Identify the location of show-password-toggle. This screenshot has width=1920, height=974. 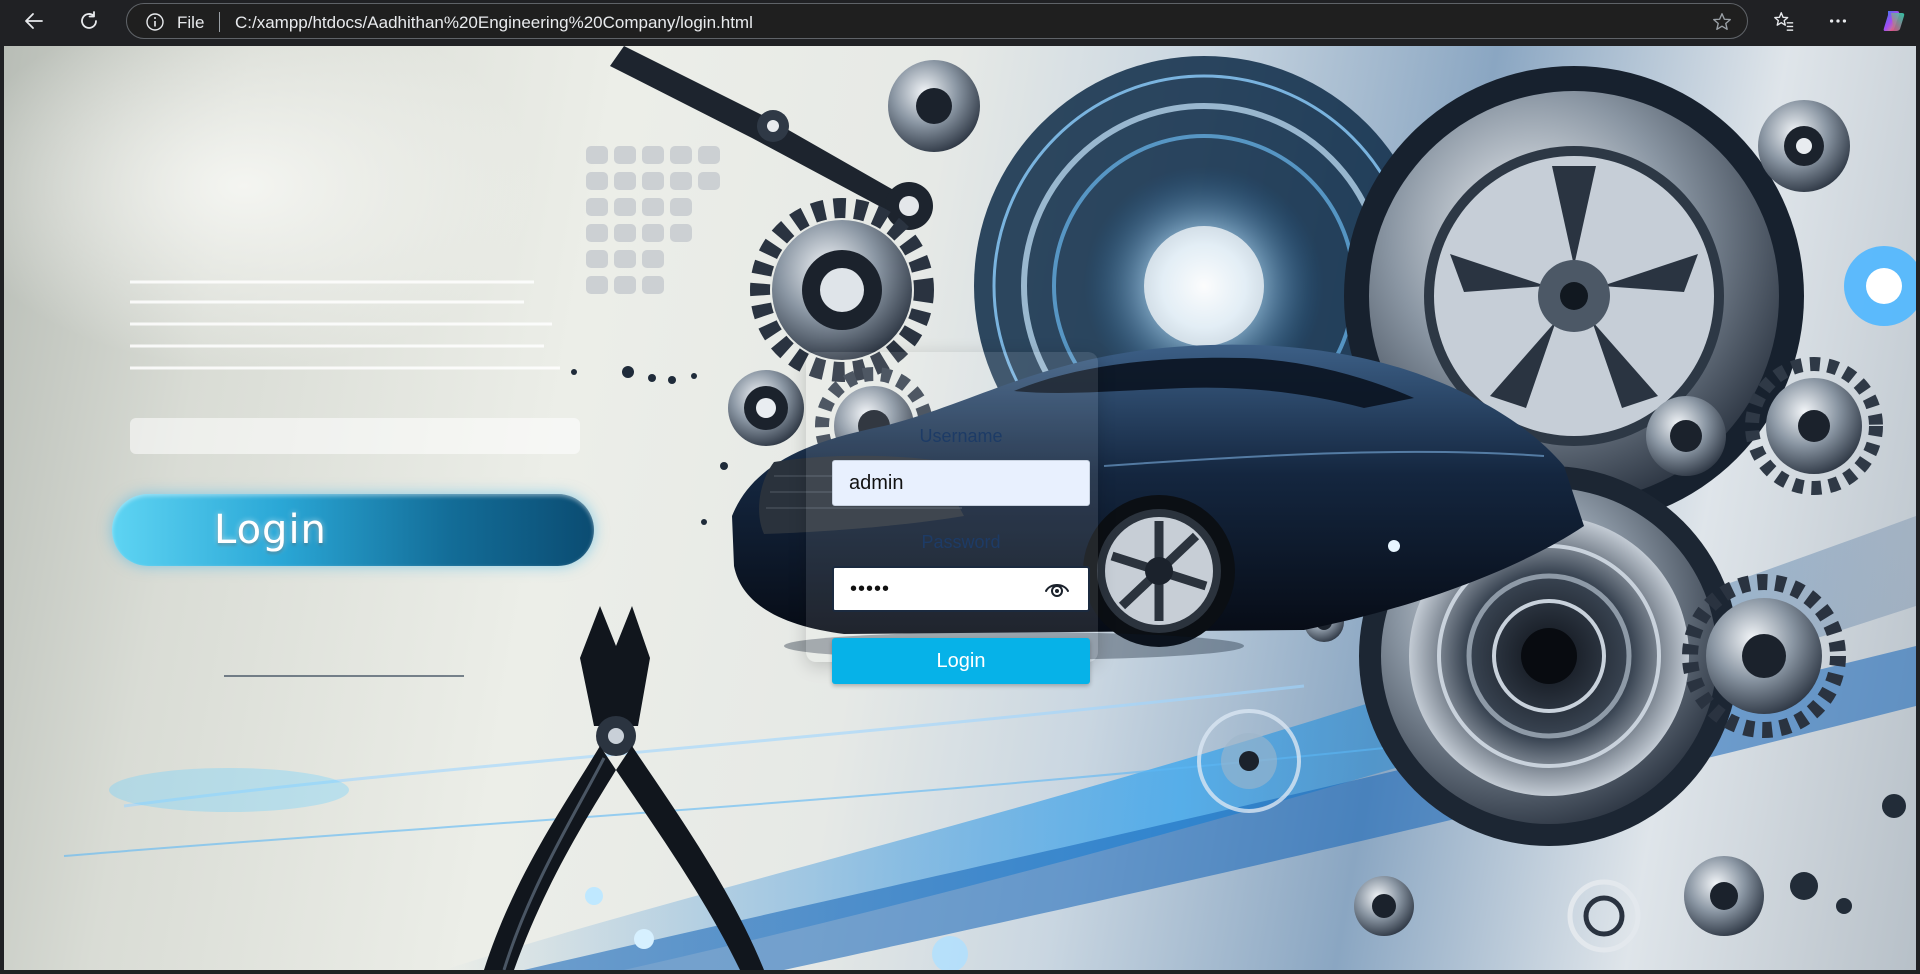
(1057, 589).